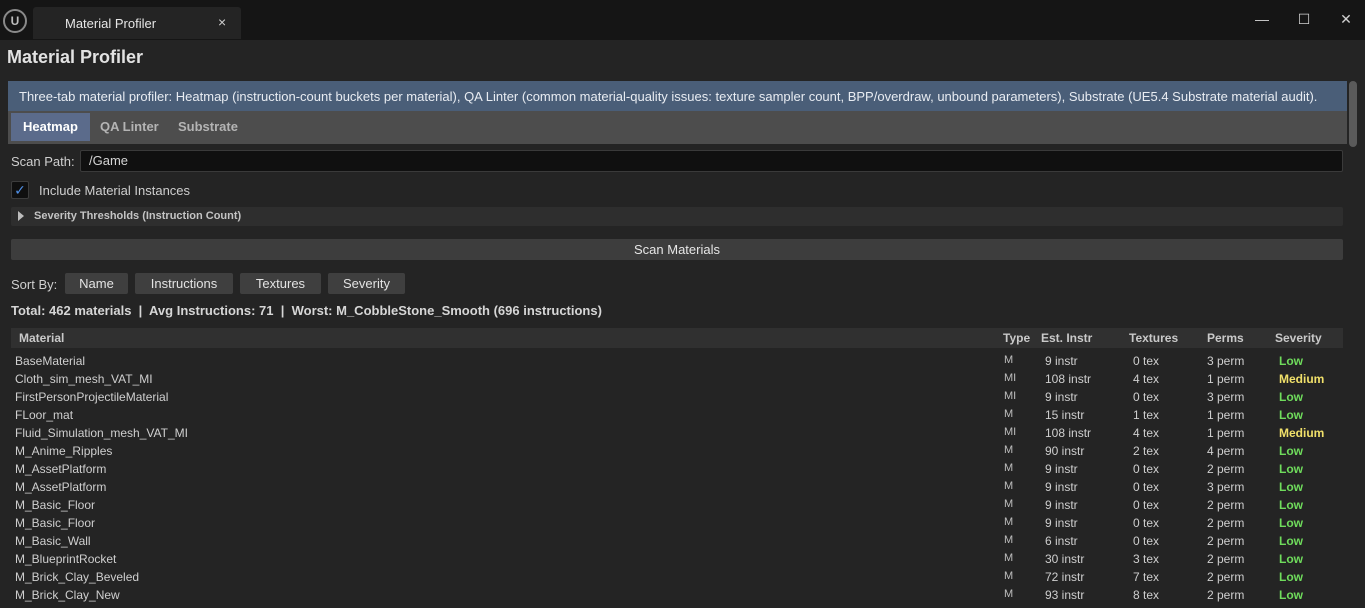  What do you see at coordinates (677, 216) in the screenshot?
I see `severity-thresholds-expander: Severity Thresholds (Instruction Count)` at bounding box center [677, 216].